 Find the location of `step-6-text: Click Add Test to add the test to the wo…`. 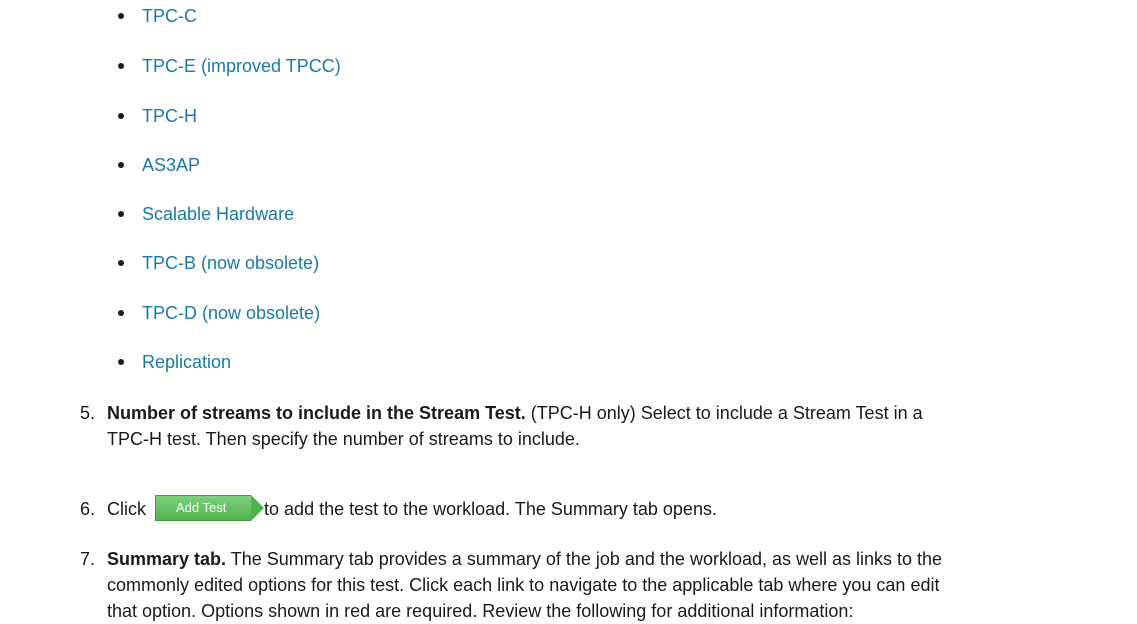

step-6-text: Click Add Test to add the test to the wo… is located at coordinates (622, 508).